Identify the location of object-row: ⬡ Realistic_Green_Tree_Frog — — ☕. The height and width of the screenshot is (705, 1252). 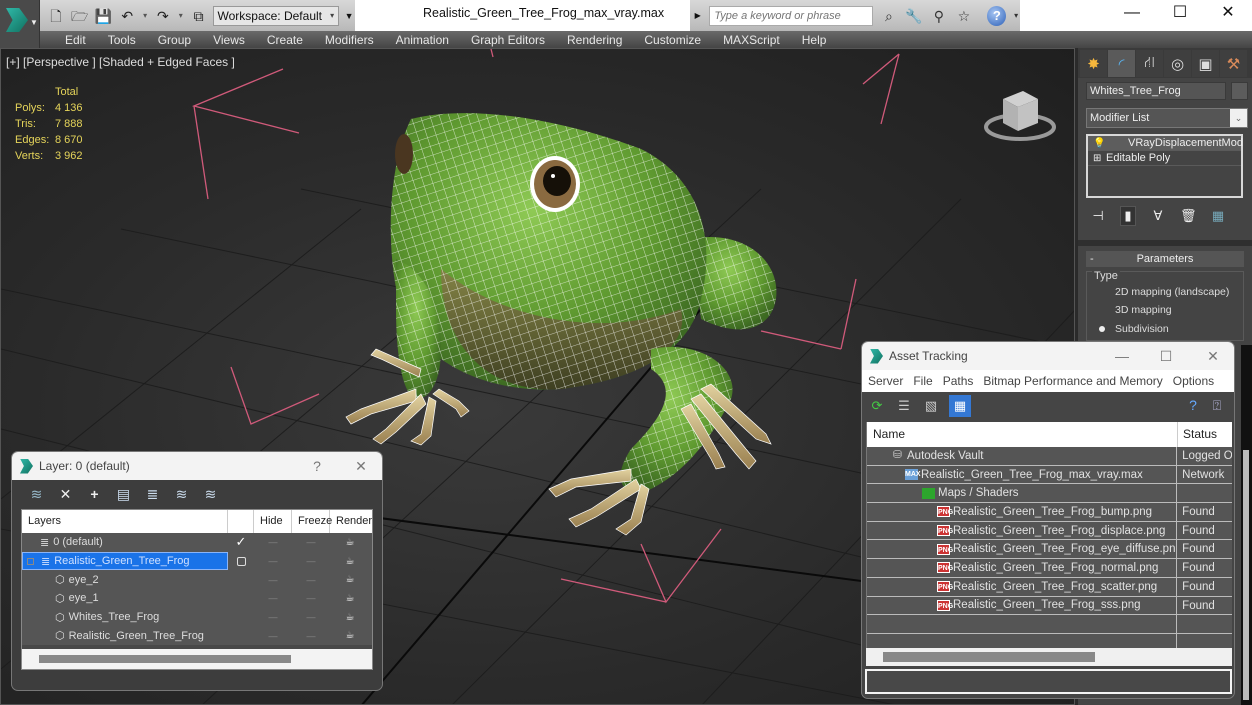
(197, 635).